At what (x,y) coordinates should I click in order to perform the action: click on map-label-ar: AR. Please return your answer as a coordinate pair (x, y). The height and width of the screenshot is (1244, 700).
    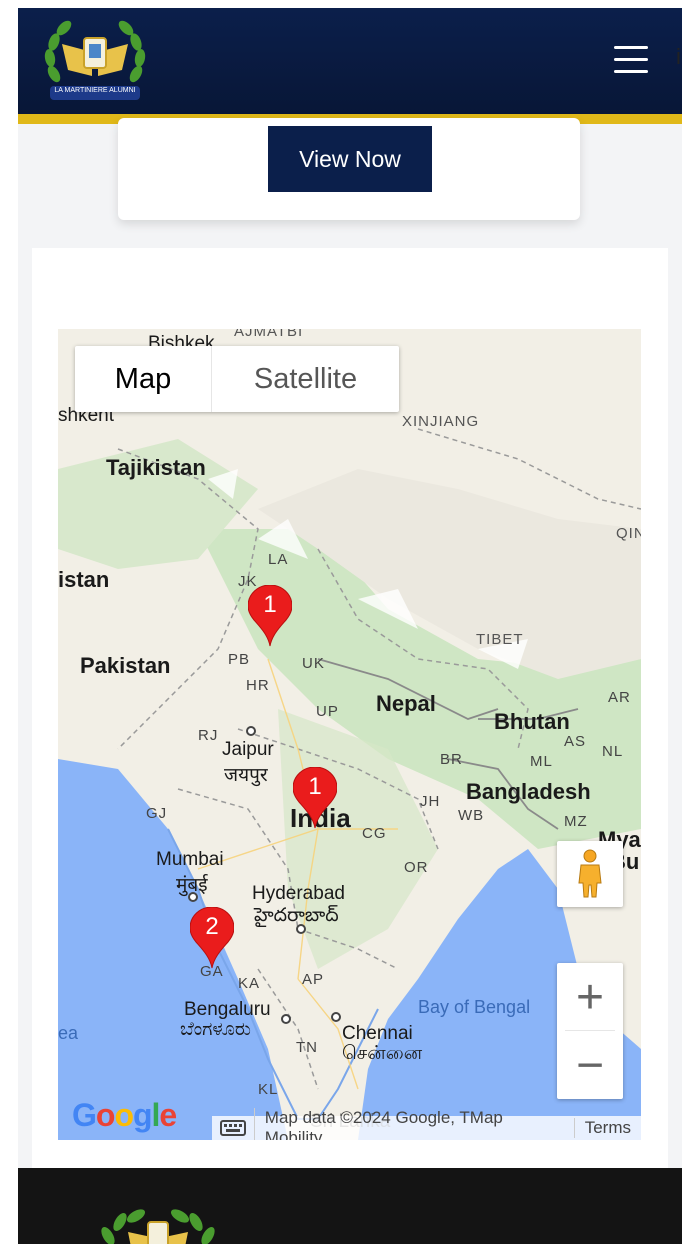
    Looking at the image, I should click on (619, 697).